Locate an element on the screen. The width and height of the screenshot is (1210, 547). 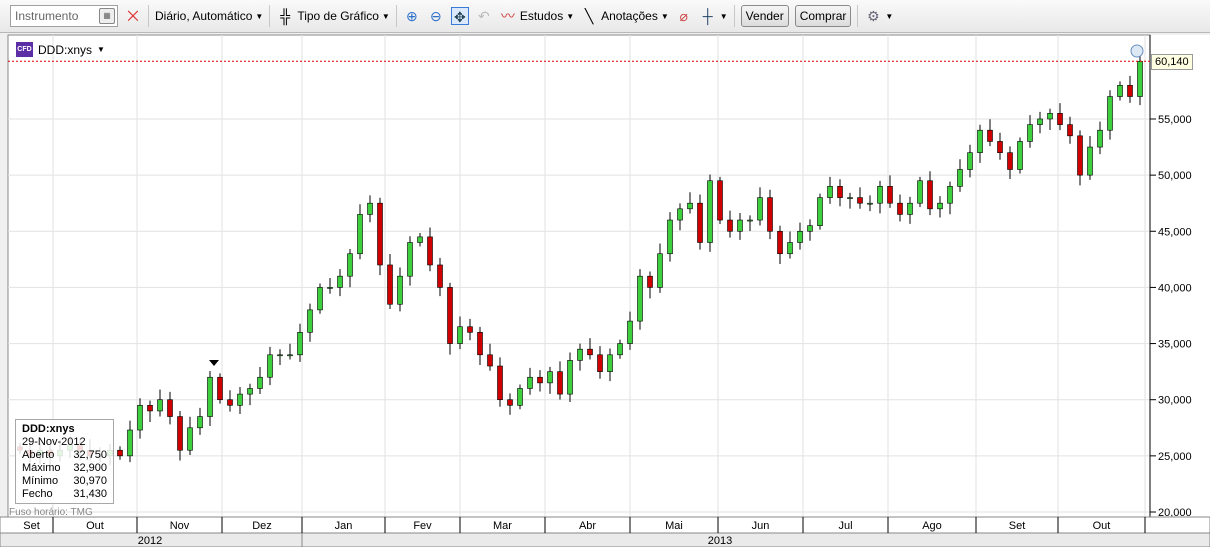
info-label: Mínimo is located at coordinates (40, 481).